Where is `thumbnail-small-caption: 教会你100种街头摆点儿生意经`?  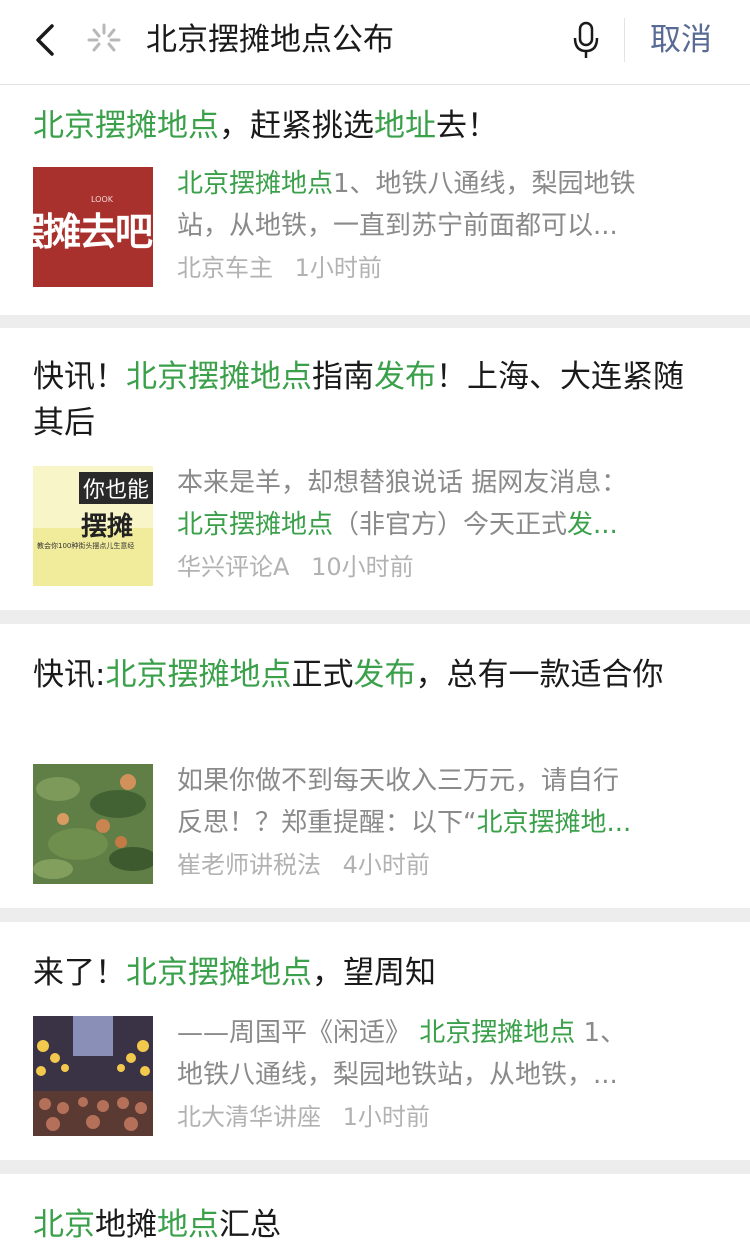 thumbnail-small-caption: 教会你100种街头摆点儿生意经 is located at coordinates (86, 546).